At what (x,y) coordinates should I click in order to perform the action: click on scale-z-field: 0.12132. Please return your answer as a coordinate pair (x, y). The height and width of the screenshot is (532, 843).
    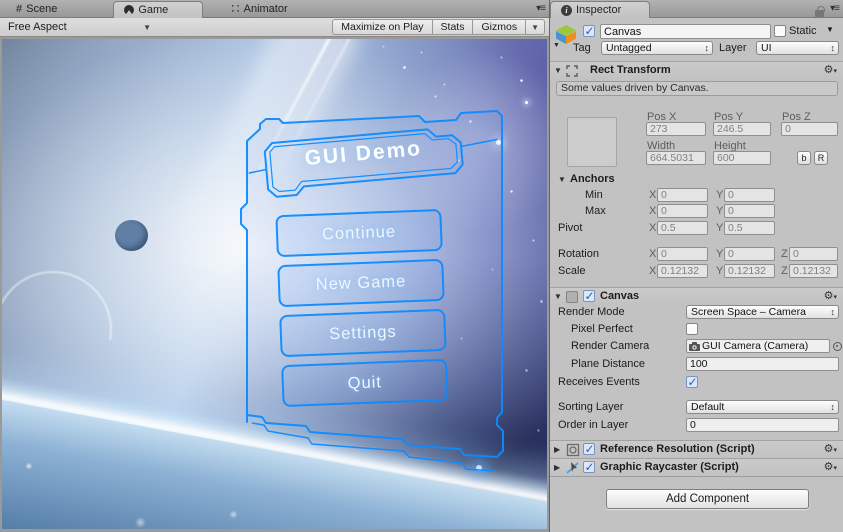
    Looking at the image, I should click on (813, 271).